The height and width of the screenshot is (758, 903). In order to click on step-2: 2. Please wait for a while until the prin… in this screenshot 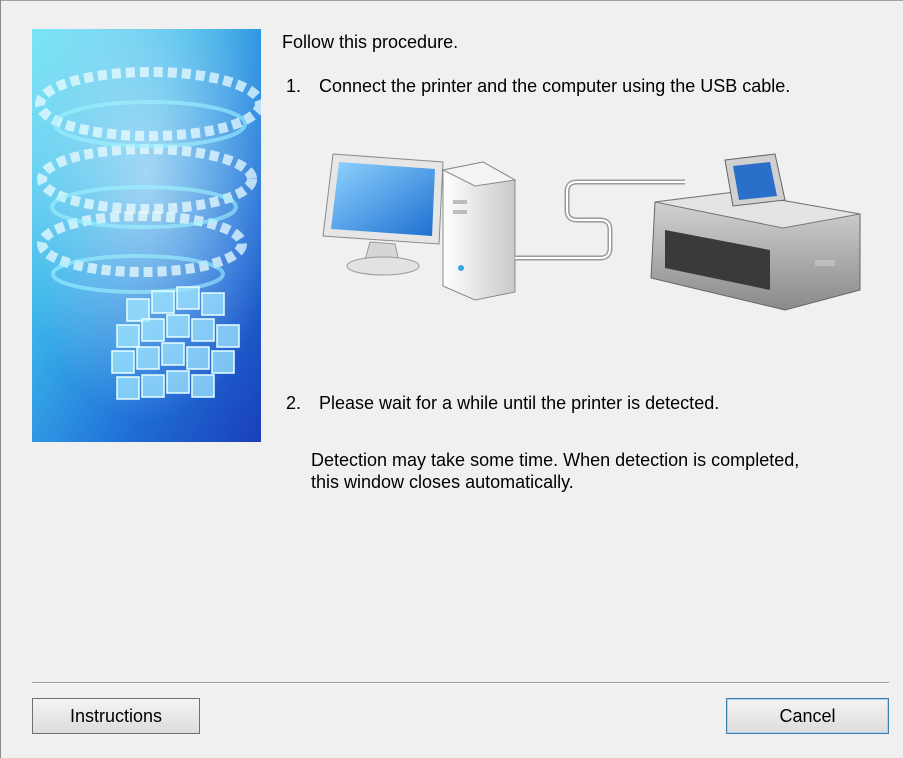, I will do `click(502, 403)`.